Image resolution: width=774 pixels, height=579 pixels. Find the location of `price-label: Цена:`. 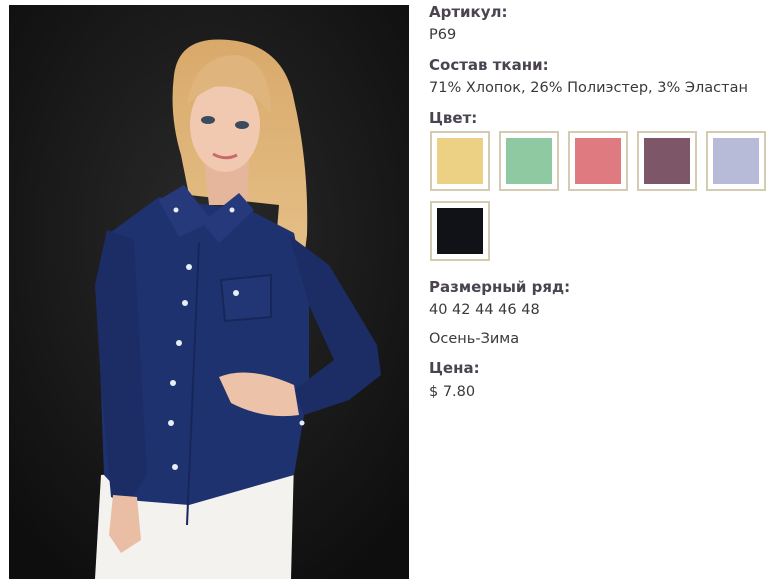

price-label: Цена: is located at coordinates (454, 368).